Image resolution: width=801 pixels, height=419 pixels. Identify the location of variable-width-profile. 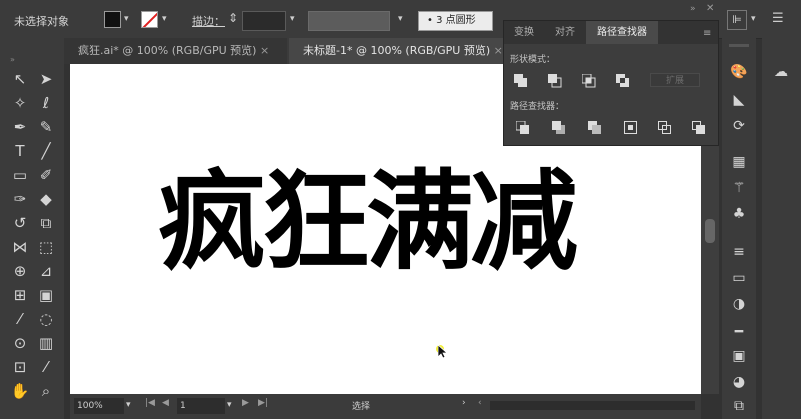
(349, 21).